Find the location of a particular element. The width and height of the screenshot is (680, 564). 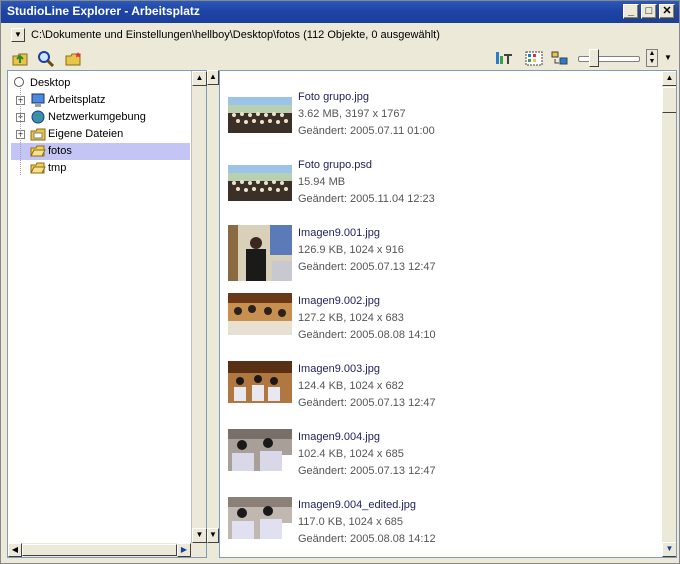

tree-item-tmp: tmp is located at coordinates (99, 168).